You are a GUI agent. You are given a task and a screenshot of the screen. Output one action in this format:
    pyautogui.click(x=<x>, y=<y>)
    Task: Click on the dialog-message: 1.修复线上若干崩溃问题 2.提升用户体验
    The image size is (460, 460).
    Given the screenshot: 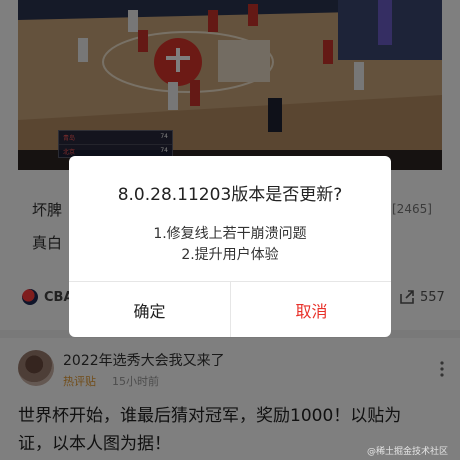 What is the action you would take?
    pyautogui.click(x=230, y=245)
    